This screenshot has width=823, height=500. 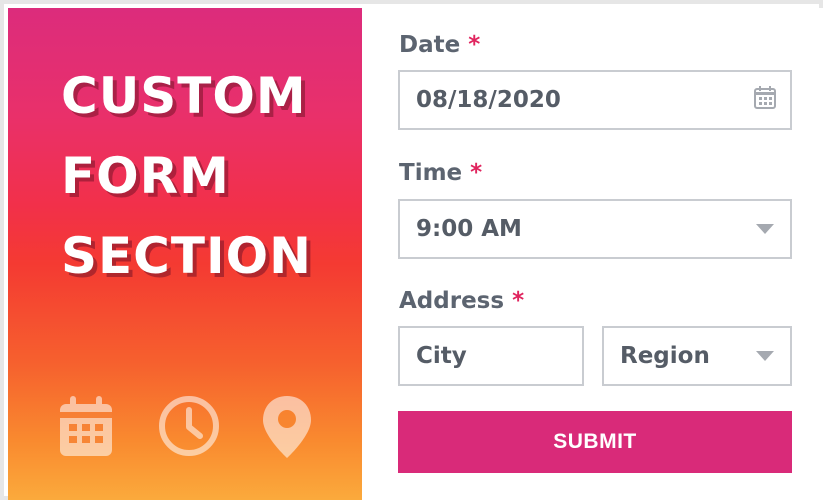 I want to click on date-label-text: Date, so click(x=430, y=45).